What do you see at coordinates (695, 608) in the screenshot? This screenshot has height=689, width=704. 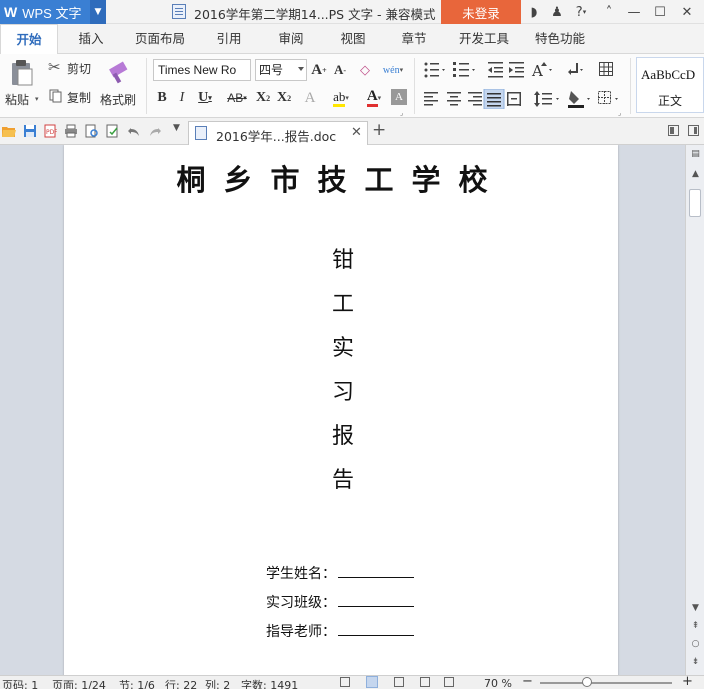 I see `scroll-down-icon: ▼` at bounding box center [695, 608].